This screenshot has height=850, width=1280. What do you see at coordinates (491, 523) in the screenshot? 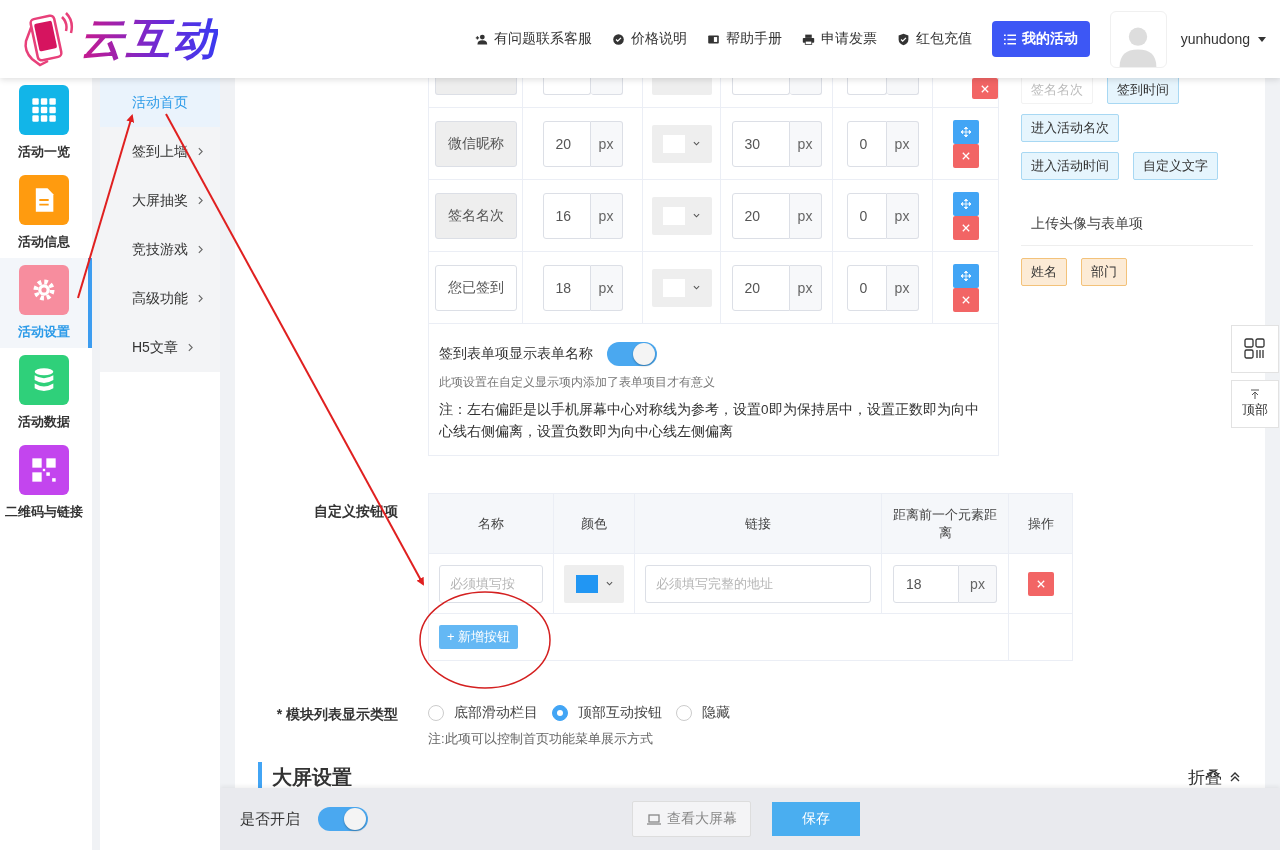
I see `column-header: 名称` at bounding box center [491, 523].